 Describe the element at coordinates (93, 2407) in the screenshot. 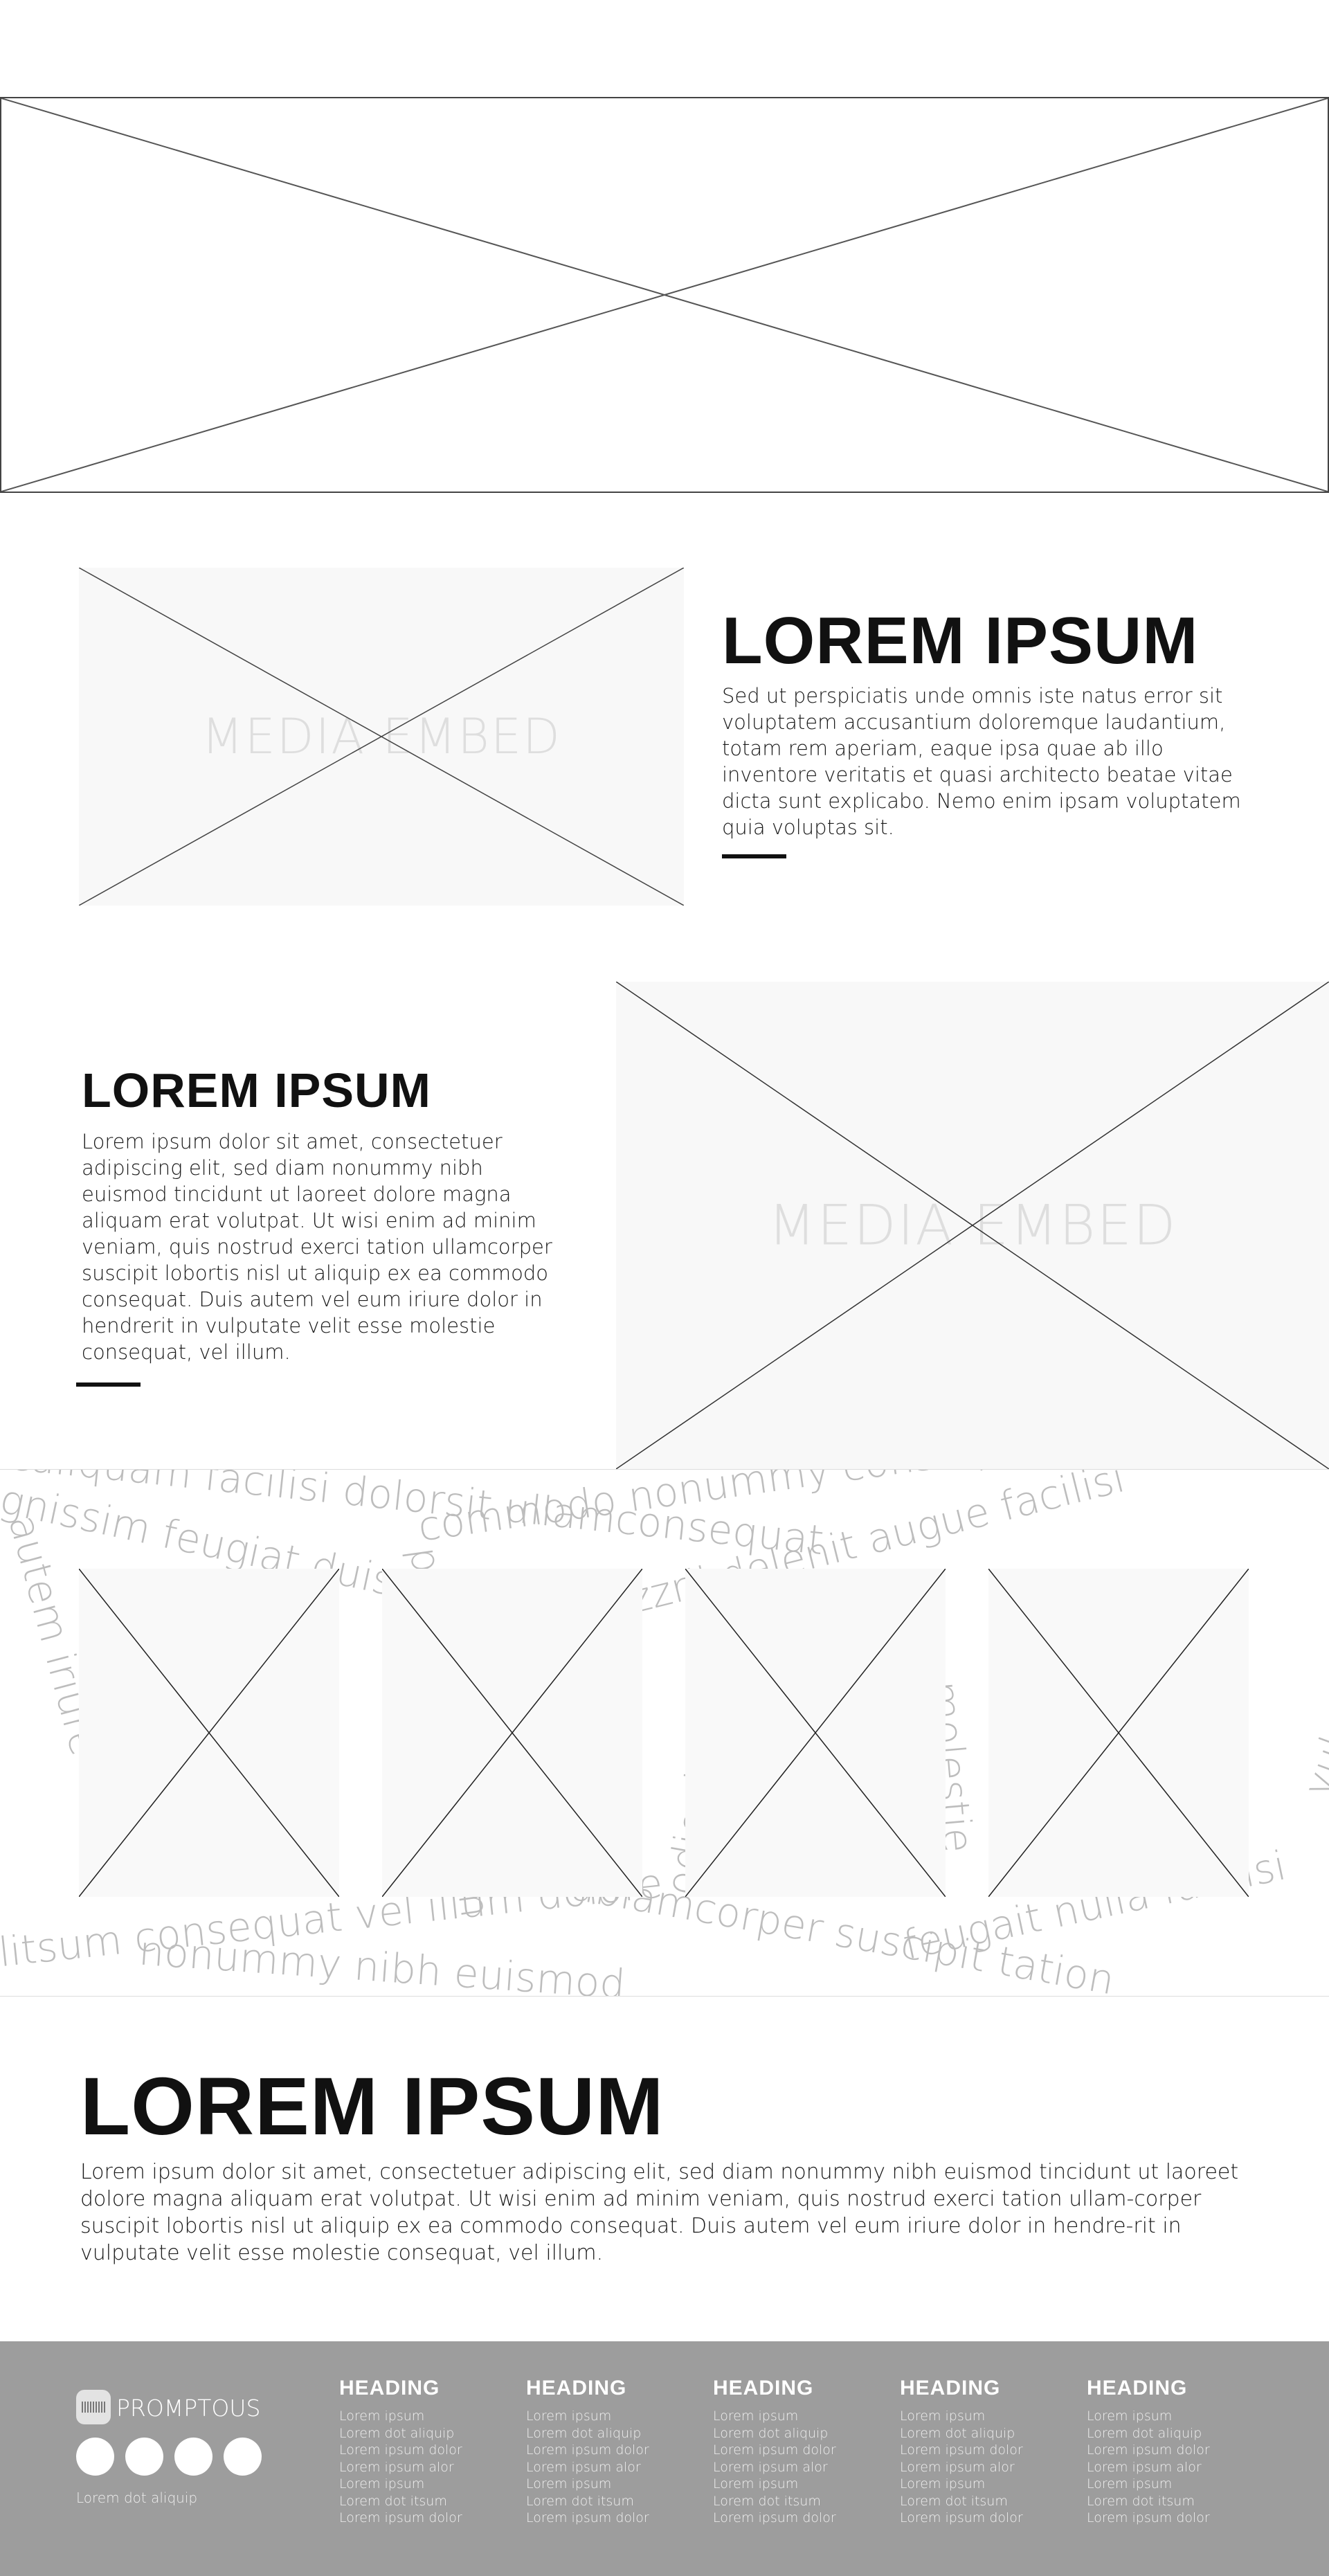

I see `brand-logo-icon` at that location.